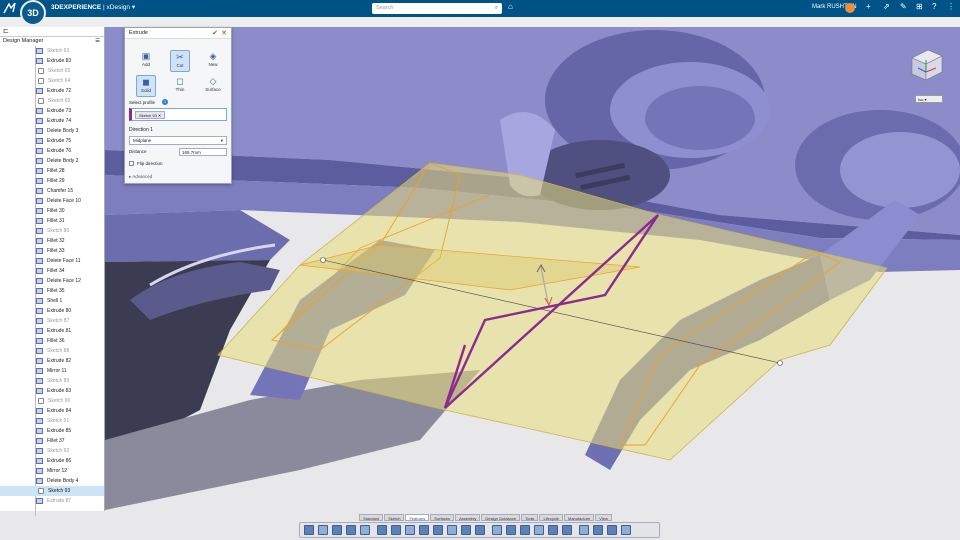 Image resolution: width=960 pixels, height=540 pixels. What do you see at coordinates (612, 530) in the screenshot?
I see `measure-tool-icon` at bounding box center [612, 530].